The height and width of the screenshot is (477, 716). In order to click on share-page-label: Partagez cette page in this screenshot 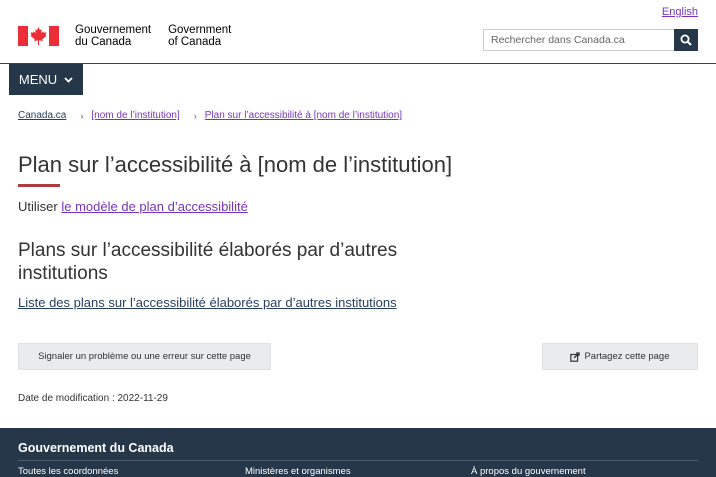, I will do `click(627, 356)`.